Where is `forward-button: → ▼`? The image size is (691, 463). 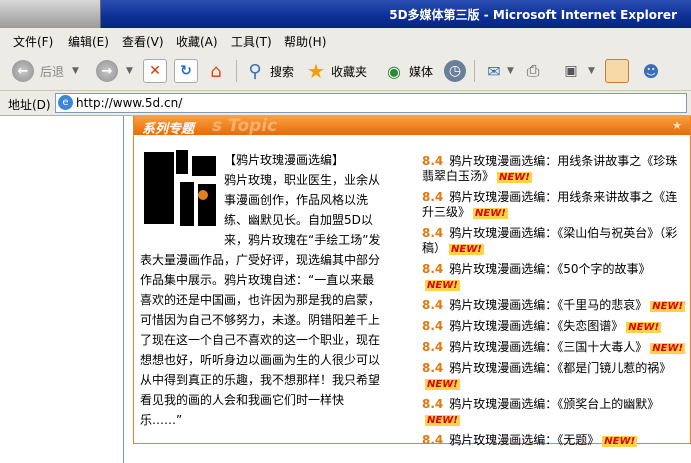 forward-button: → ▼ is located at coordinates (114, 71).